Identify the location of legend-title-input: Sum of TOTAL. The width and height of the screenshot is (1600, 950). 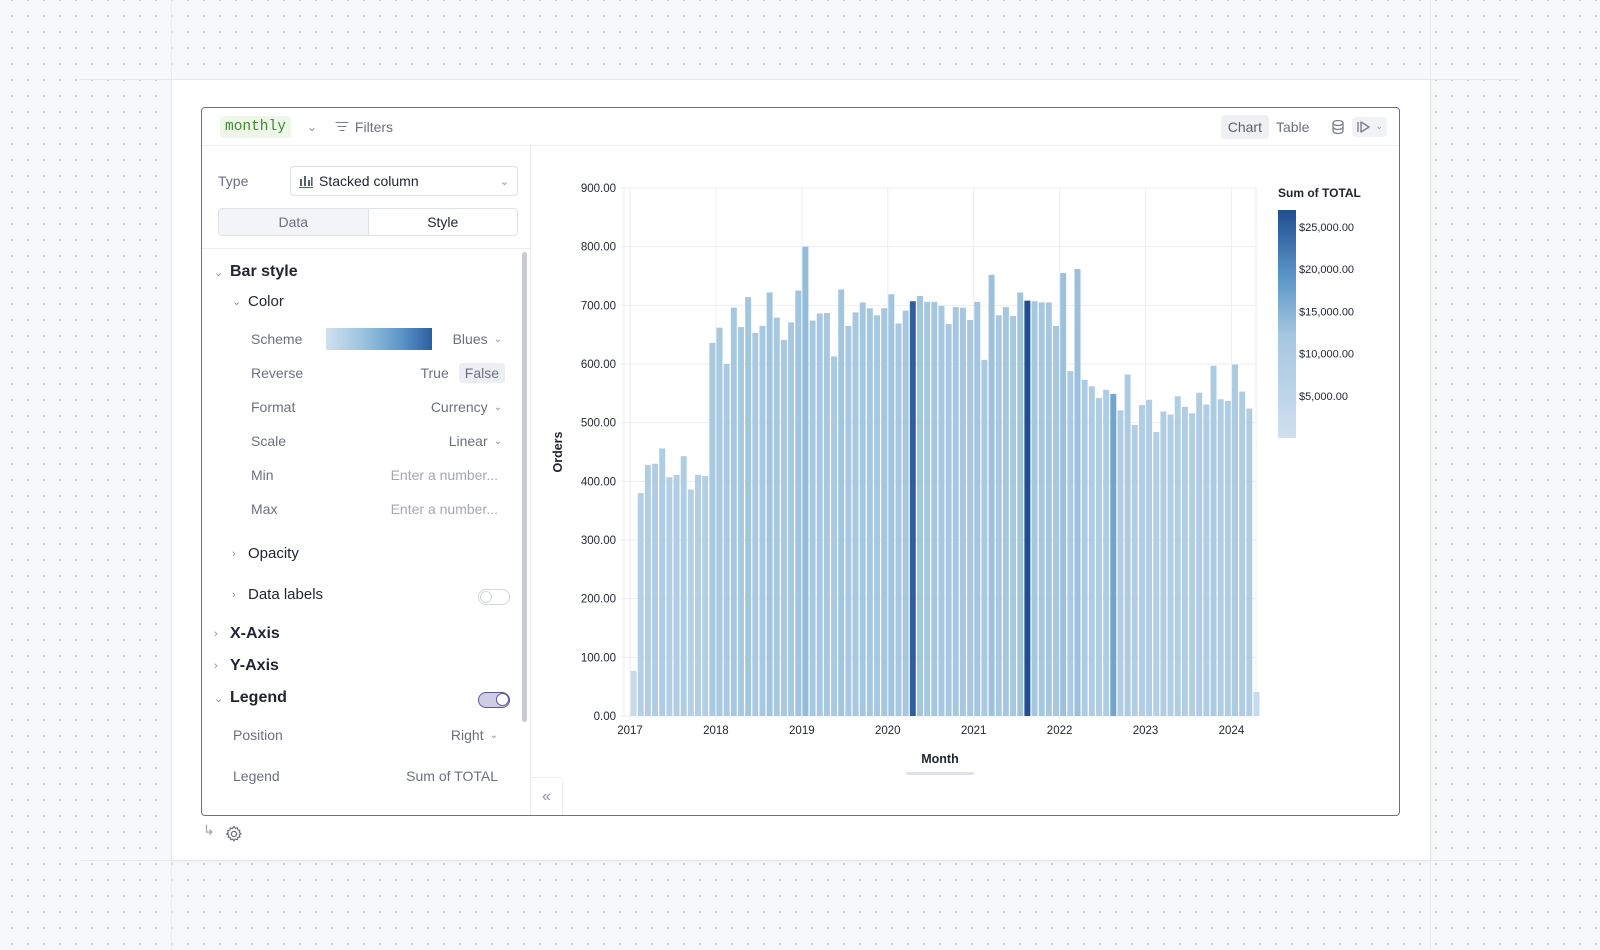
(452, 776).